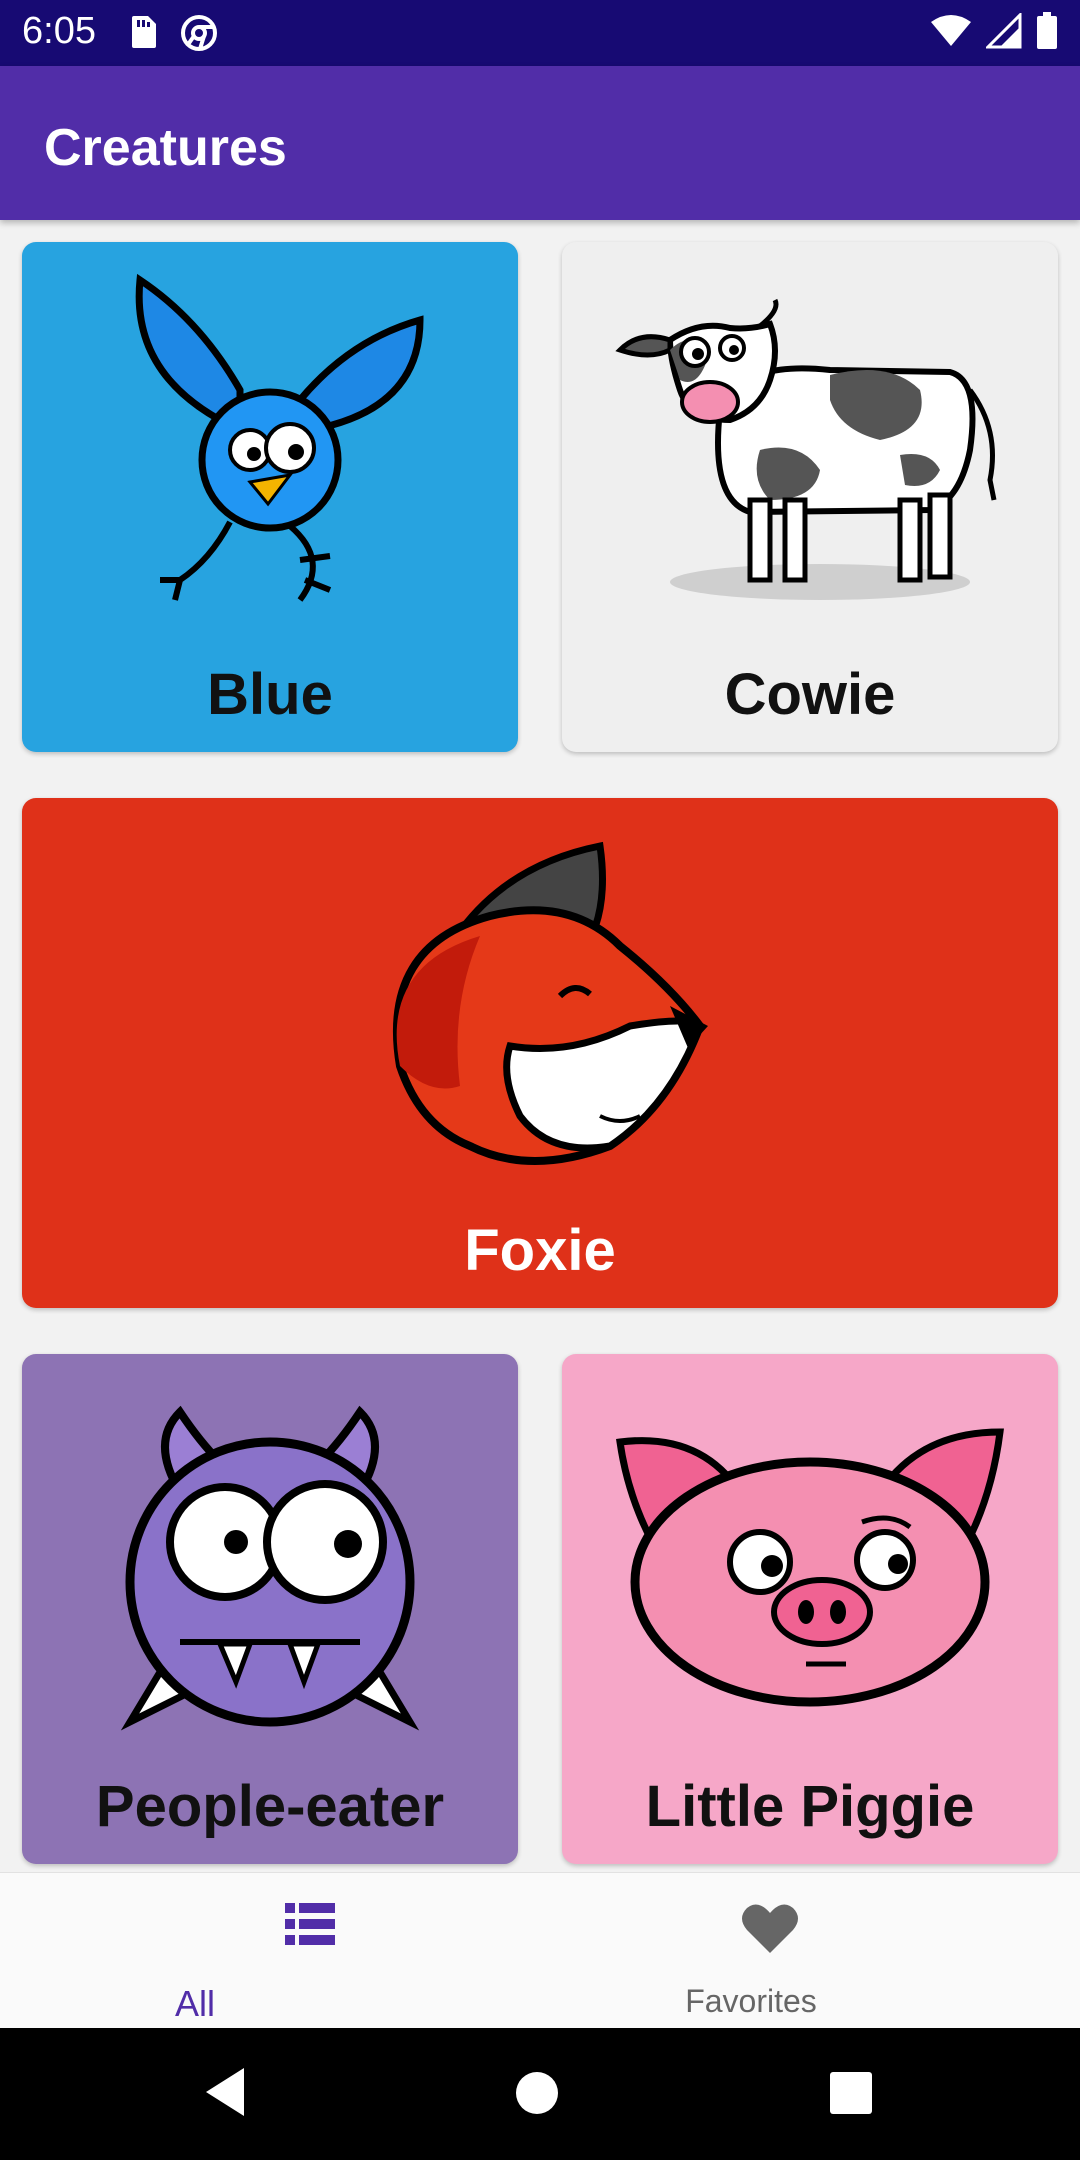 The image size is (1080, 2160). I want to click on creature-card-blue: Blue, so click(270, 497).